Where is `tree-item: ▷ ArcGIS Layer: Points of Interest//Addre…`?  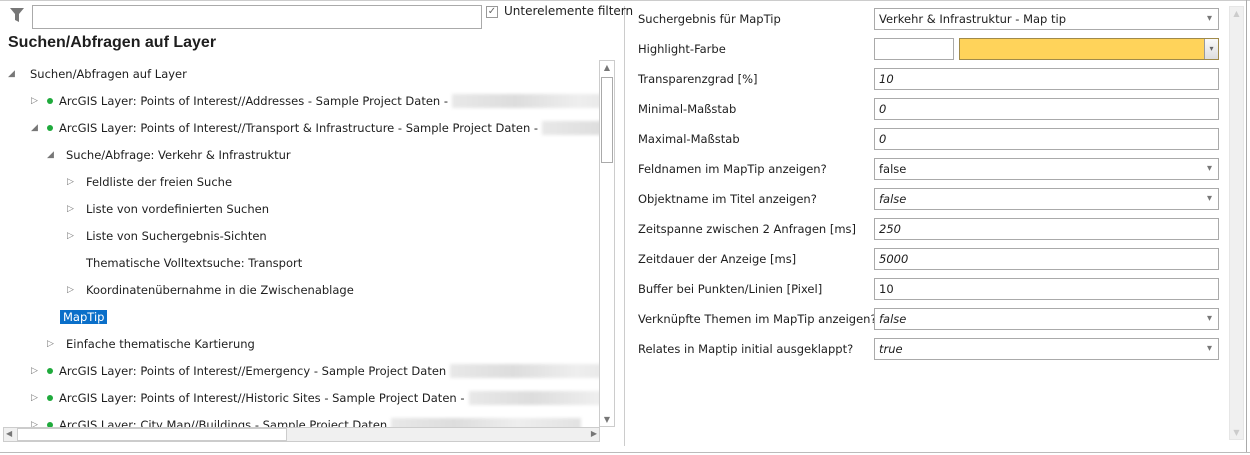
tree-item: ▷ ArcGIS Layer: Points of Interest//Addre… is located at coordinates (315, 101).